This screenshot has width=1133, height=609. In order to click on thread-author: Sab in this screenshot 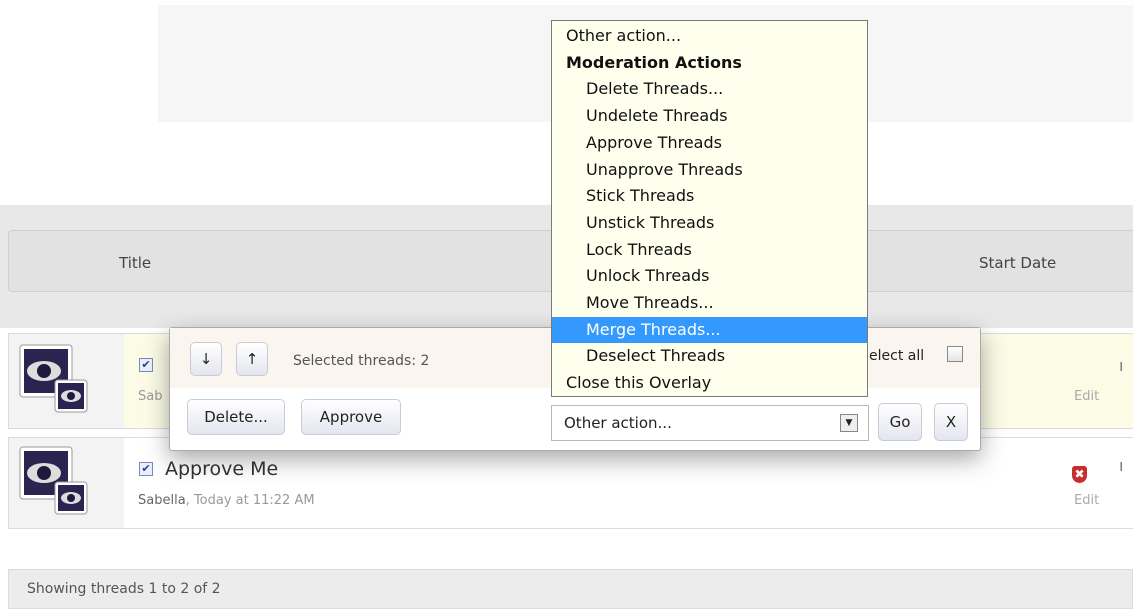, I will do `click(150, 396)`.